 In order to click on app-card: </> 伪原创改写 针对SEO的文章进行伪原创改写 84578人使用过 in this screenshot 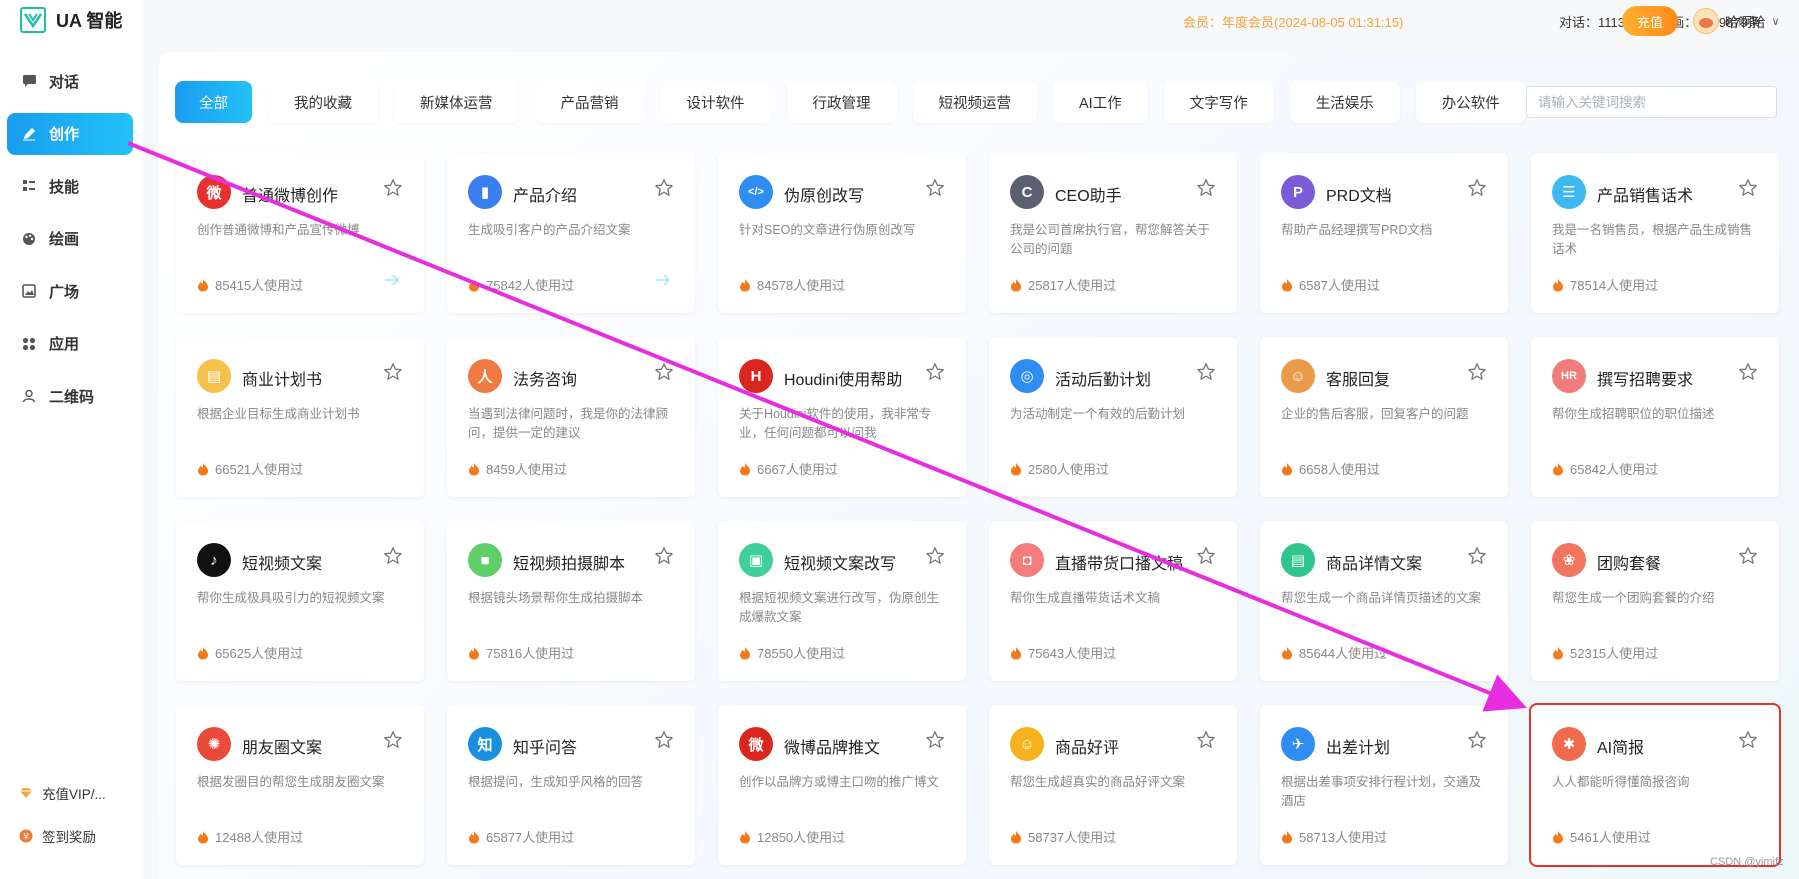, I will do `click(842, 233)`.